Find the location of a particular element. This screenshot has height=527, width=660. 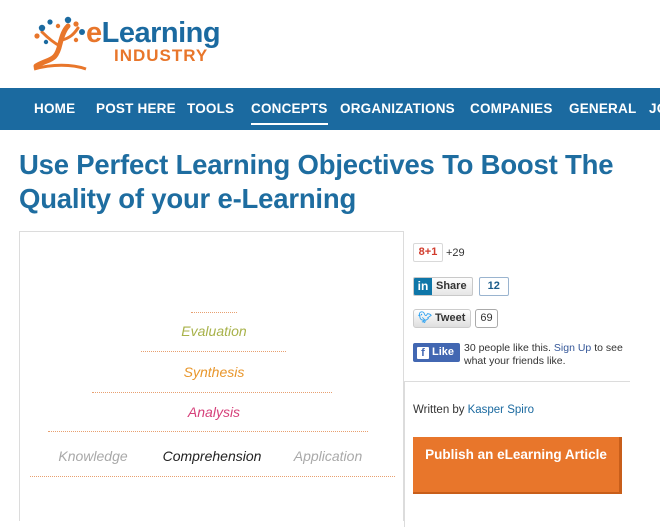

nav-item-home: HOME is located at coordinates (54, 109).